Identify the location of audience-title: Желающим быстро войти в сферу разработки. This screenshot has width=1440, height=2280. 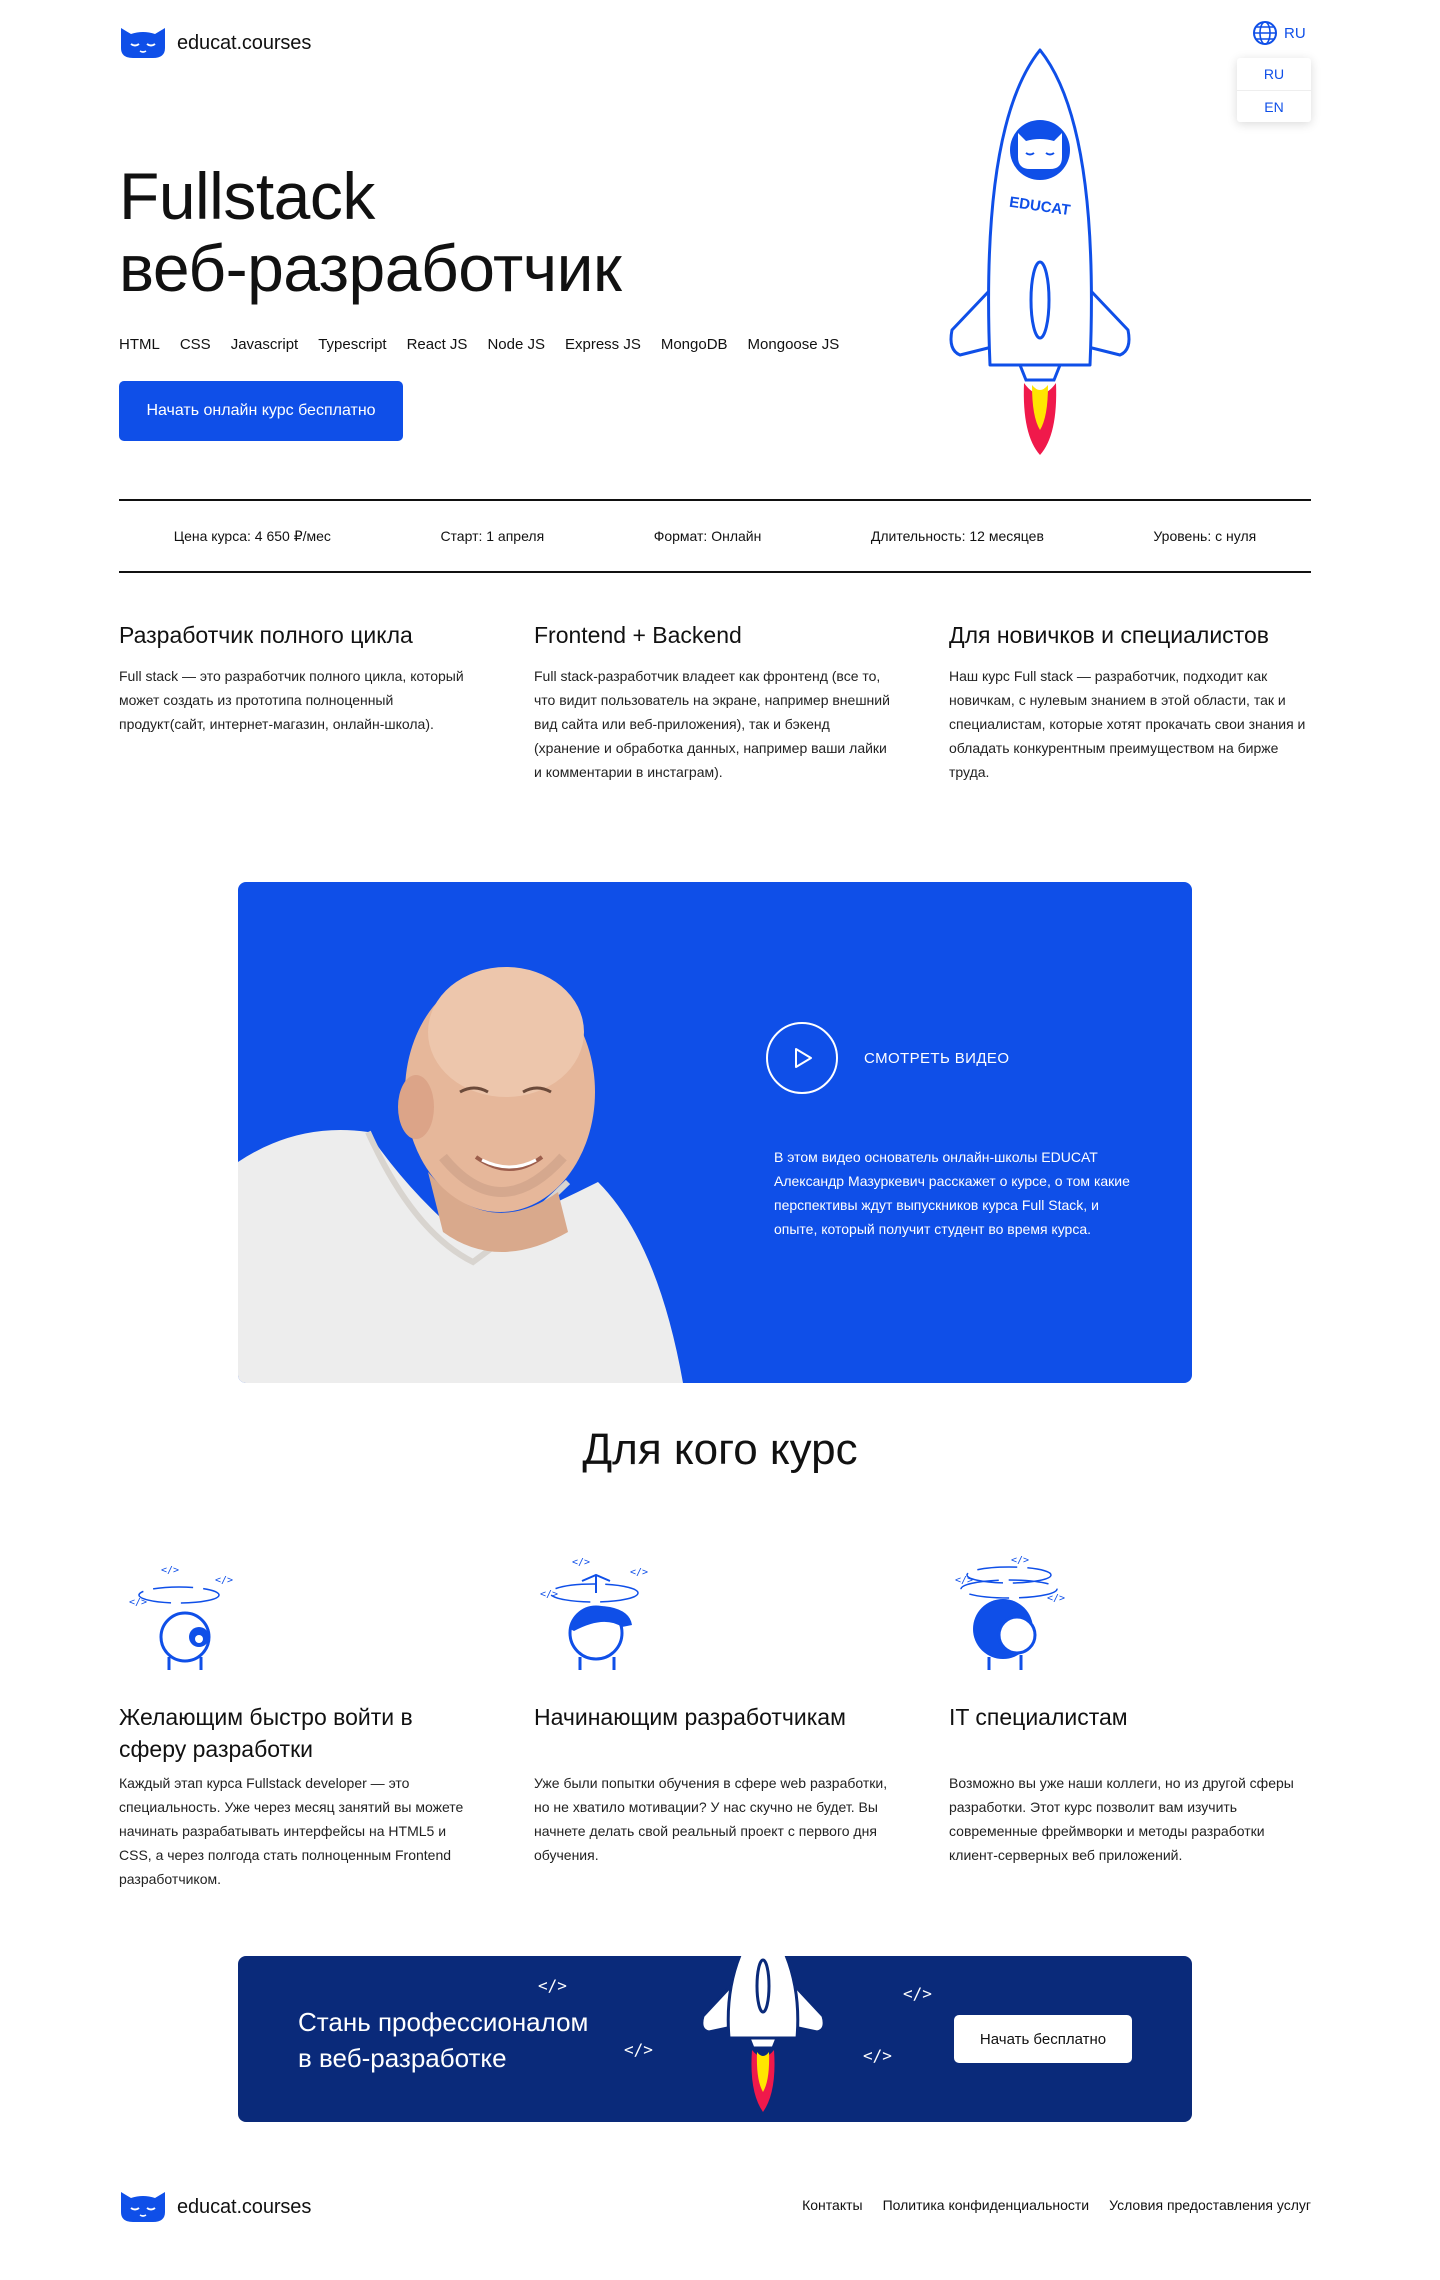
(266, 1733).